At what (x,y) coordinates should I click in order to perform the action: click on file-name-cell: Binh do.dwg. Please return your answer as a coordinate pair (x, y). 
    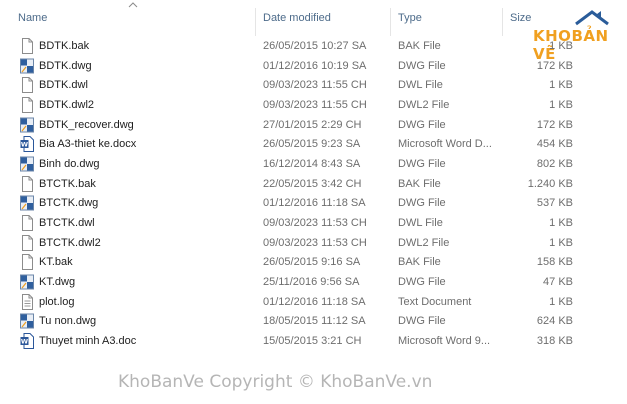
    Looking at the image, I should click on (128, 164).